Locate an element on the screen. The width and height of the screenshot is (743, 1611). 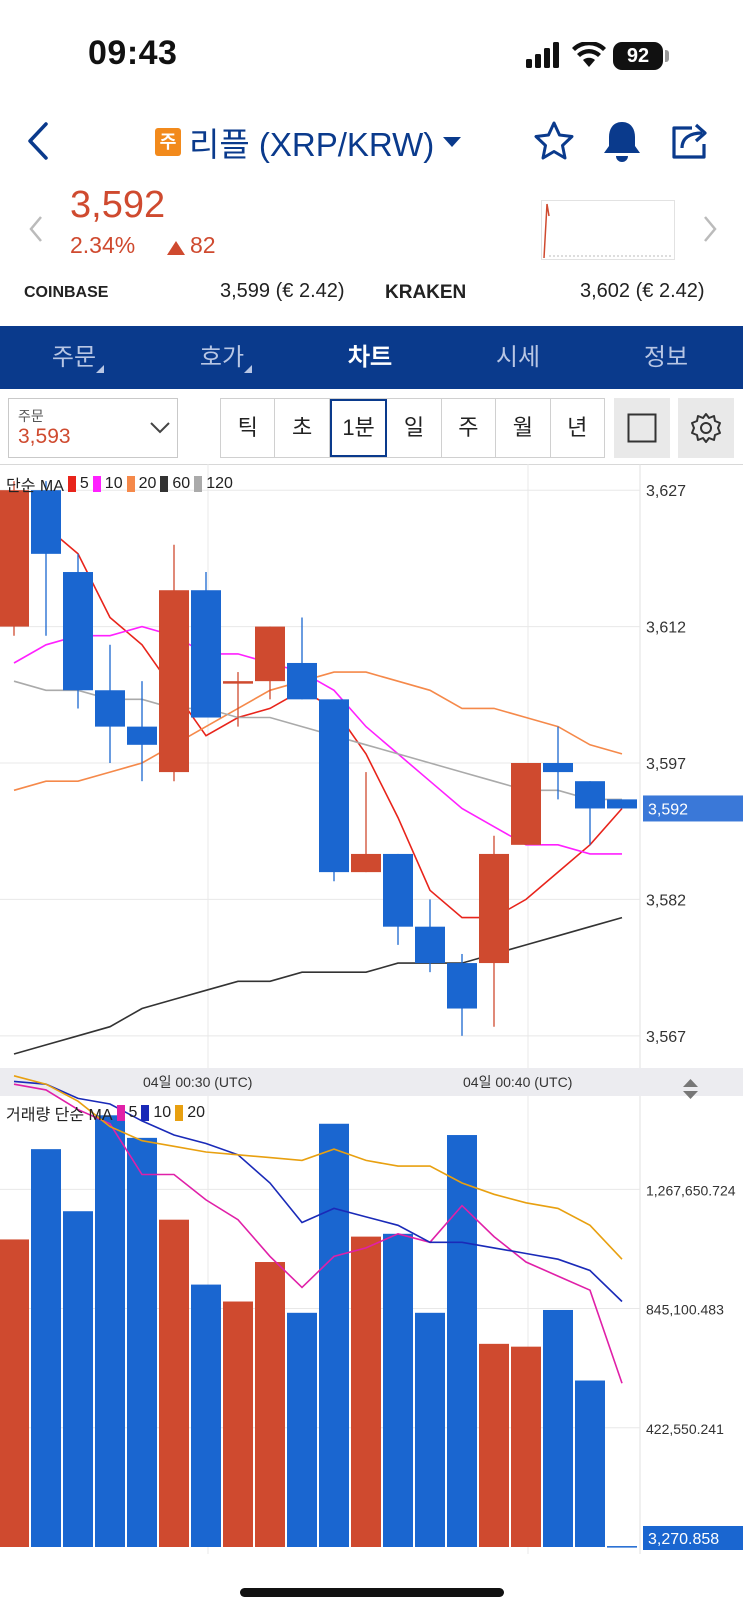
period-selector: 틱 초 1분 일 주 월 년 is located at coordinates (412, 428).